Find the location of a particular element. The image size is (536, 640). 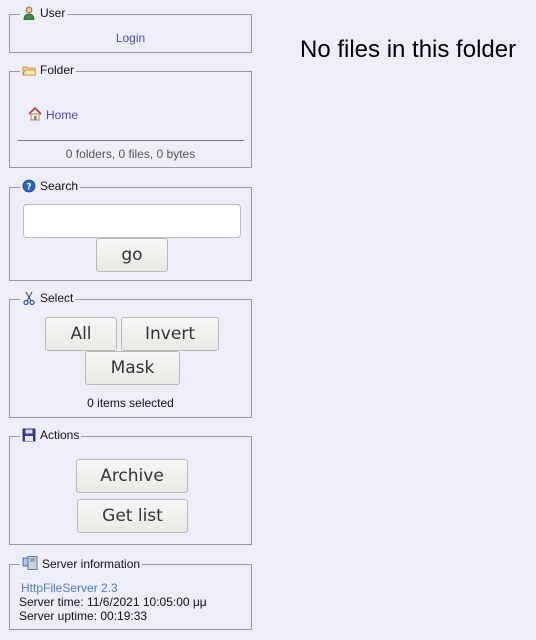

empty-folder-message: No files in this folder is located at coordinates (408, 49).